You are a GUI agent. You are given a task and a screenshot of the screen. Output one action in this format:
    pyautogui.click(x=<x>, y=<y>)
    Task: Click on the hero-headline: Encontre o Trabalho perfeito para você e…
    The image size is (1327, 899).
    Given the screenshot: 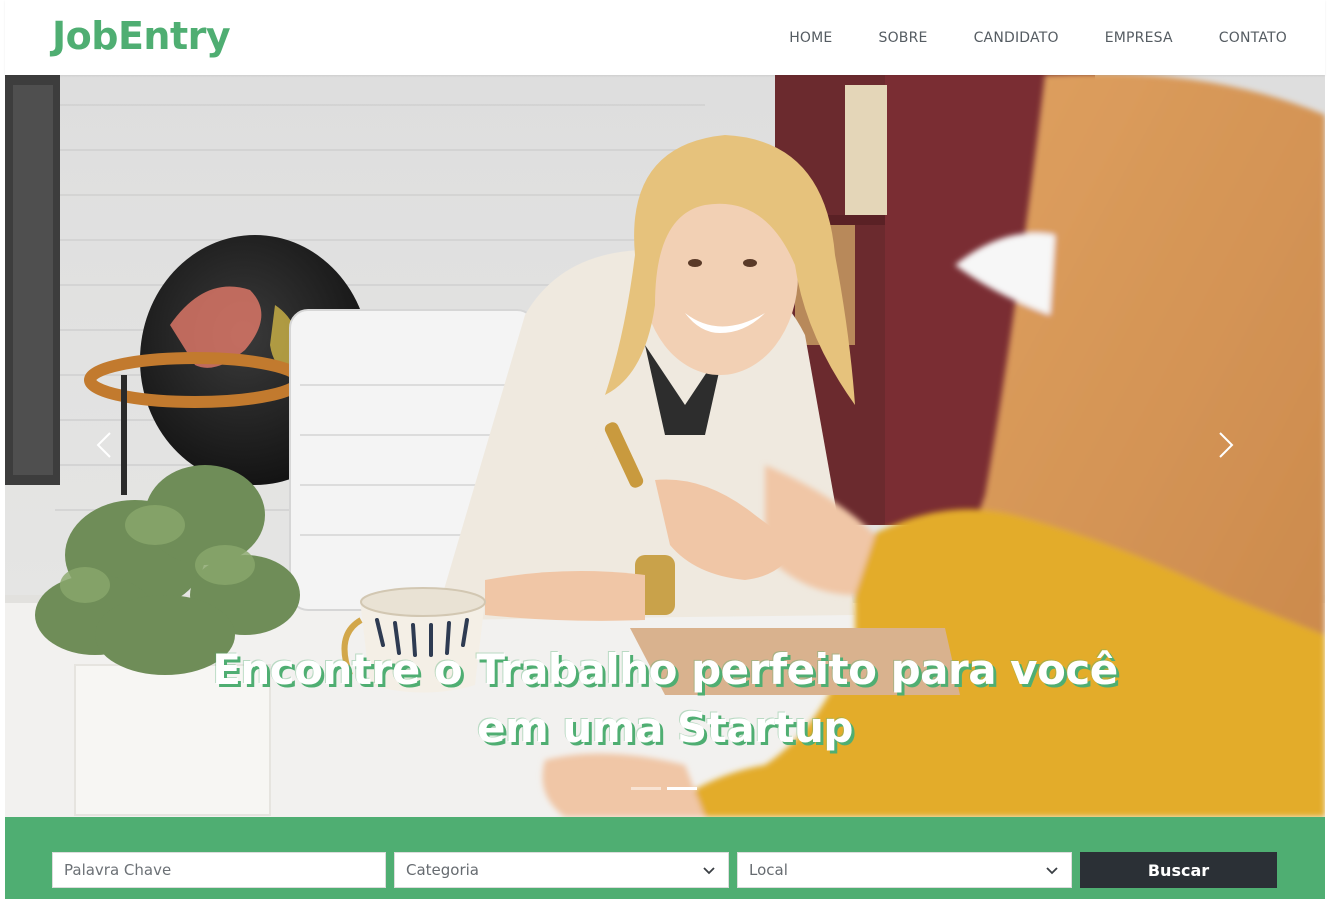 What is the action you would take?
    pyautogui.click(x=665, y=699)
    